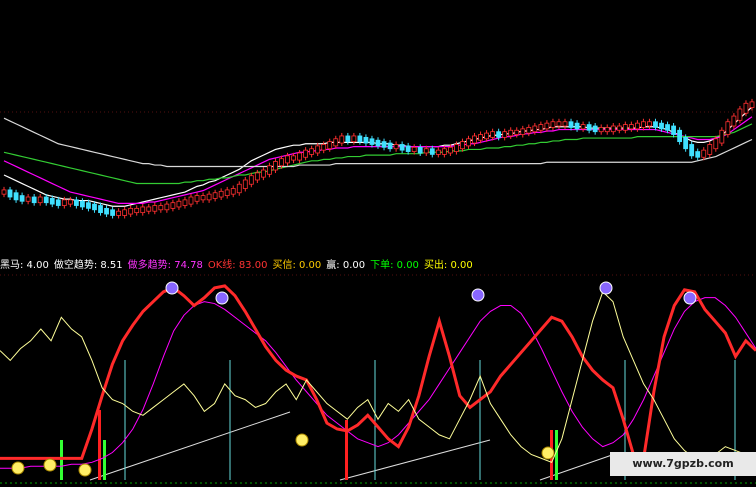 Image resolution: width=756 pixels, height=487 pixels. What do you see at coordinates (88, 265) in the screenshot?
I see `legend-item-1: 做空趋势: 8.51` at bounding box center [88, 265].